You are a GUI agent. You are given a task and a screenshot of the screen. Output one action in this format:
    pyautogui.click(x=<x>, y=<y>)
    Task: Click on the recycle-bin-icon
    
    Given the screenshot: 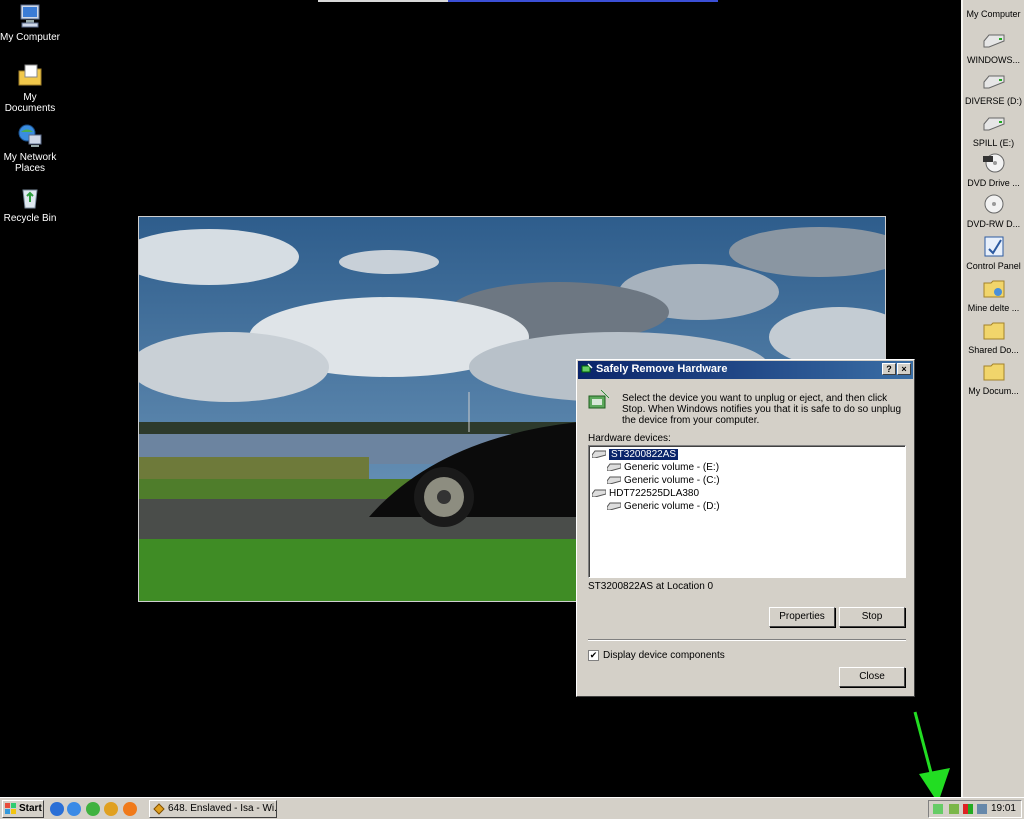 What is the action you would take?
    pyautogui.click(x=30, y=199)
    